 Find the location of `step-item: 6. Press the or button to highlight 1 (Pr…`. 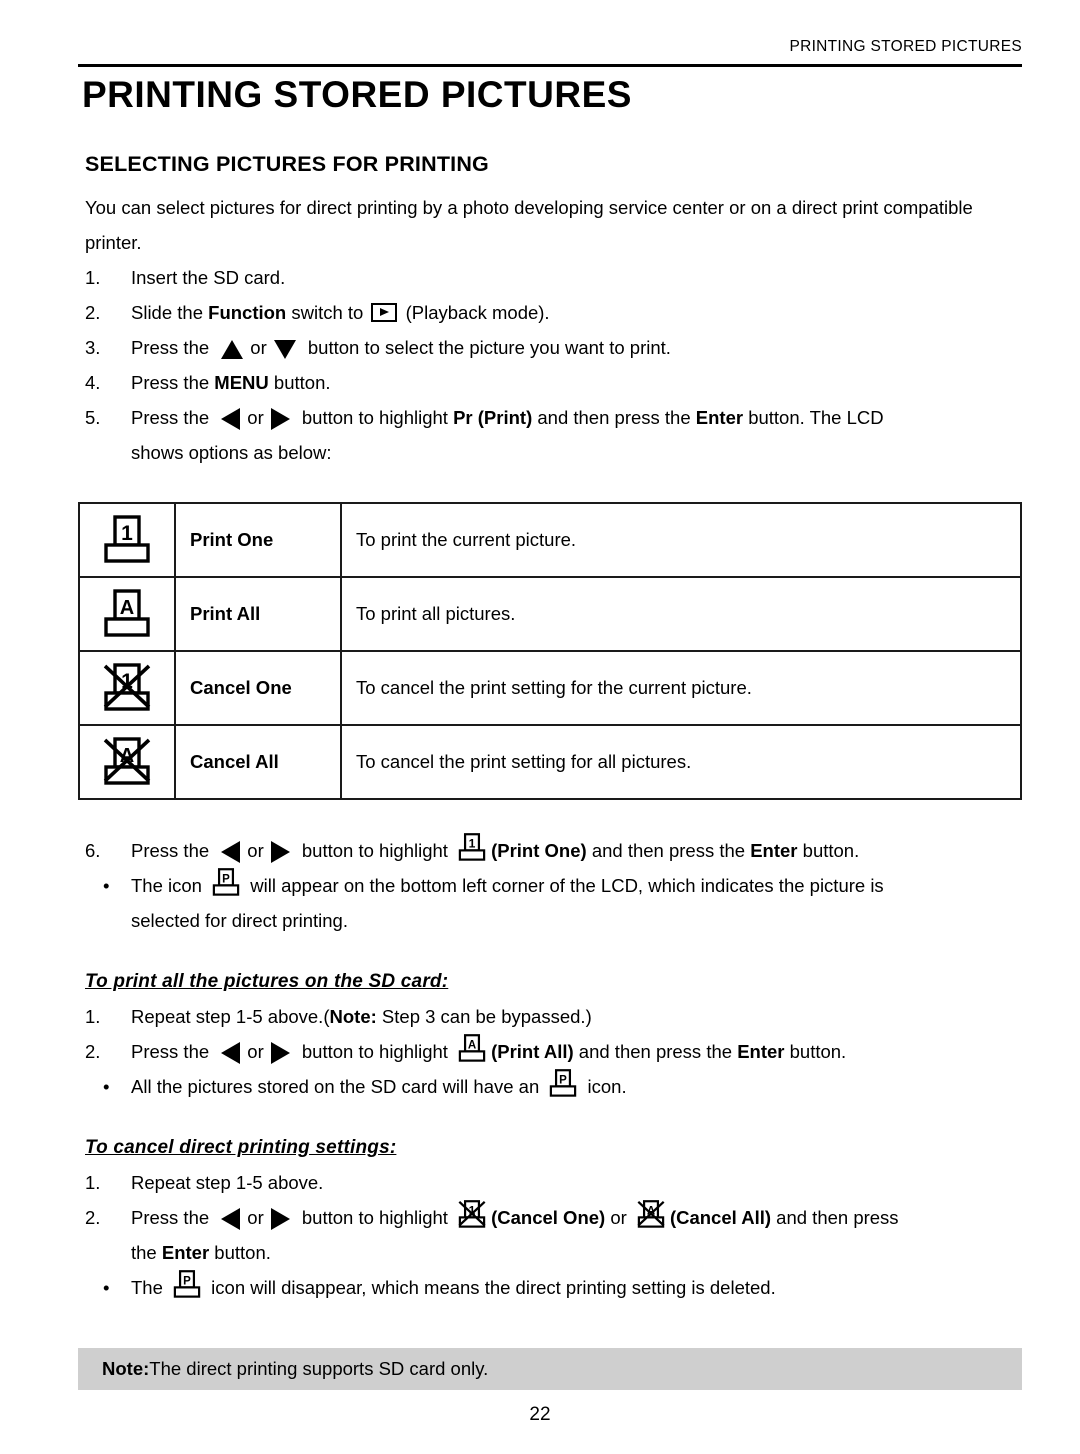

step-item: 6. Press the or button to highlight 1 (Pr… is located at coordinates (555, 850).